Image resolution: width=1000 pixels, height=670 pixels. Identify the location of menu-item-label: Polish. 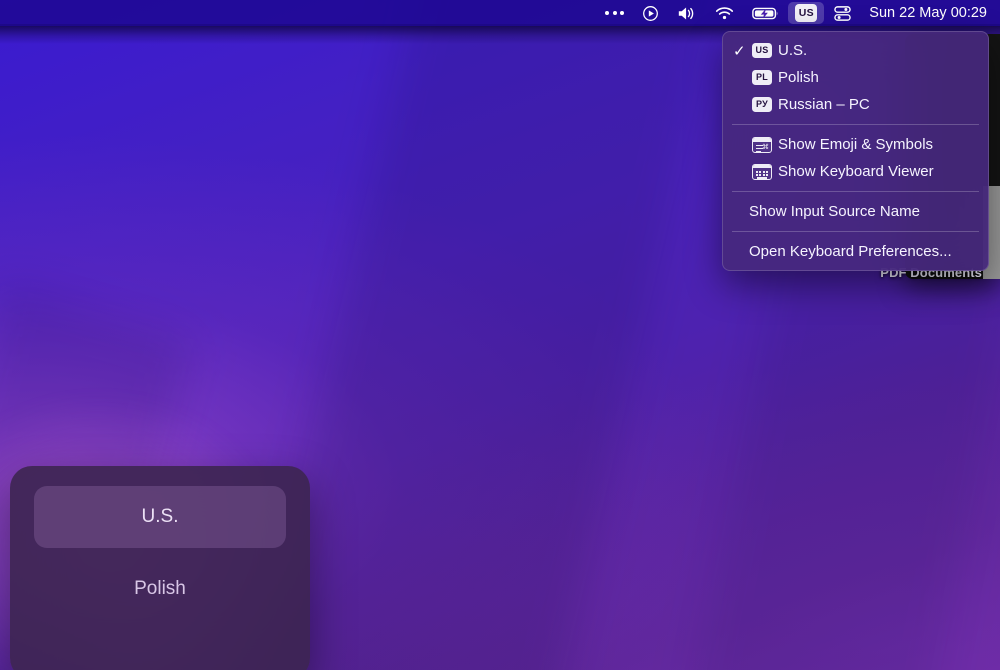
(798, 77).